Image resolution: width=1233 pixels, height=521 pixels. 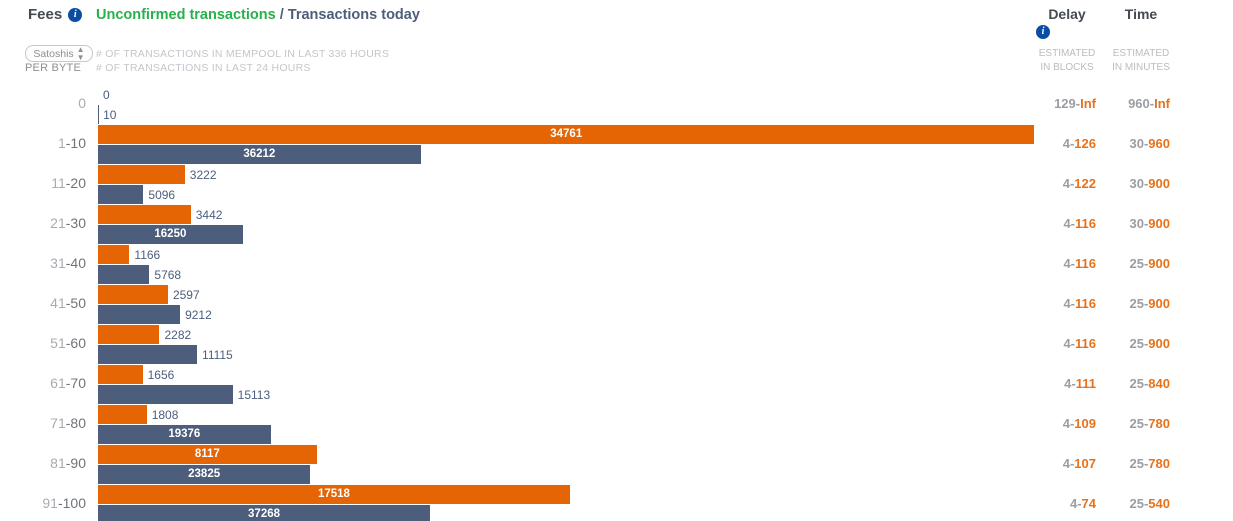 What do you see at coordinates (58, 263) in the screenshot?
I see `fee-range-low: 31` at bounding box center [58, 263].